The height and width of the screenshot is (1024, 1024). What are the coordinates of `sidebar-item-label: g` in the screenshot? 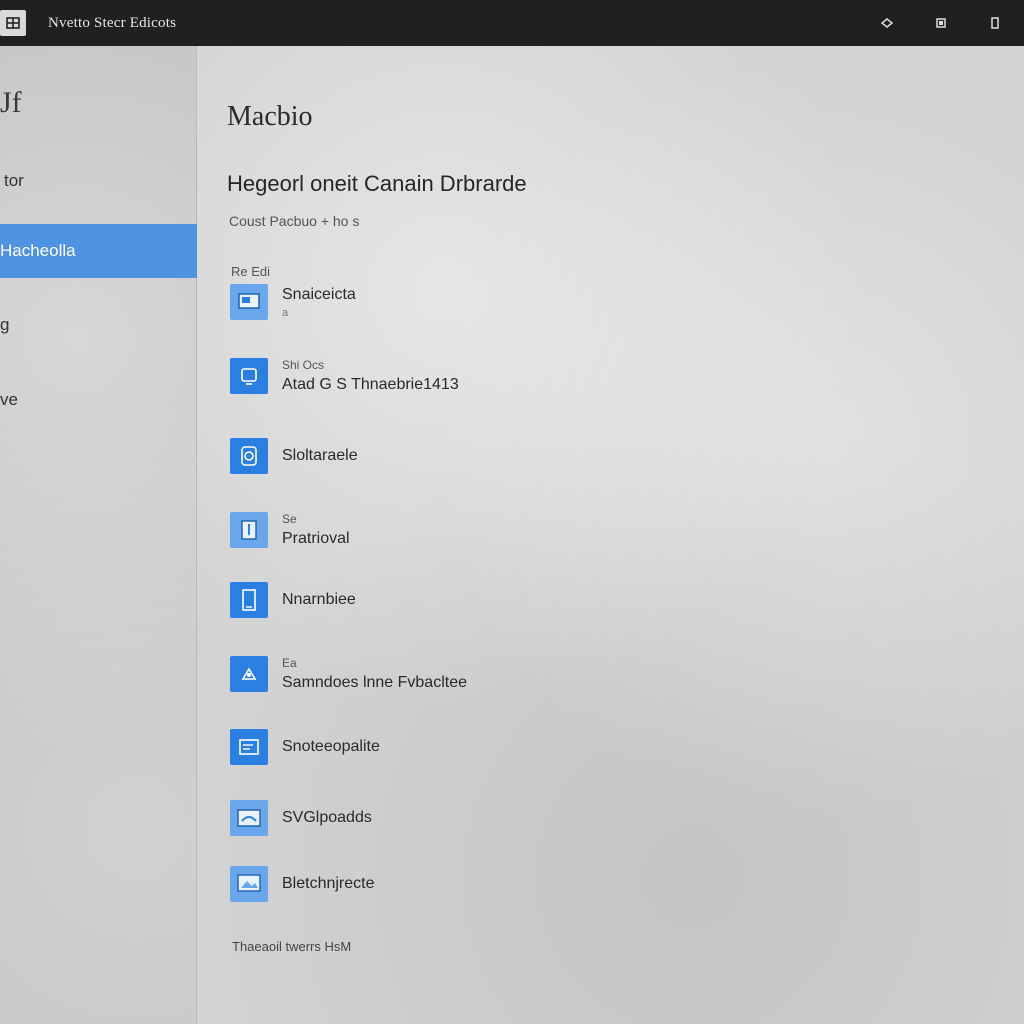 It's located at (5, 324).